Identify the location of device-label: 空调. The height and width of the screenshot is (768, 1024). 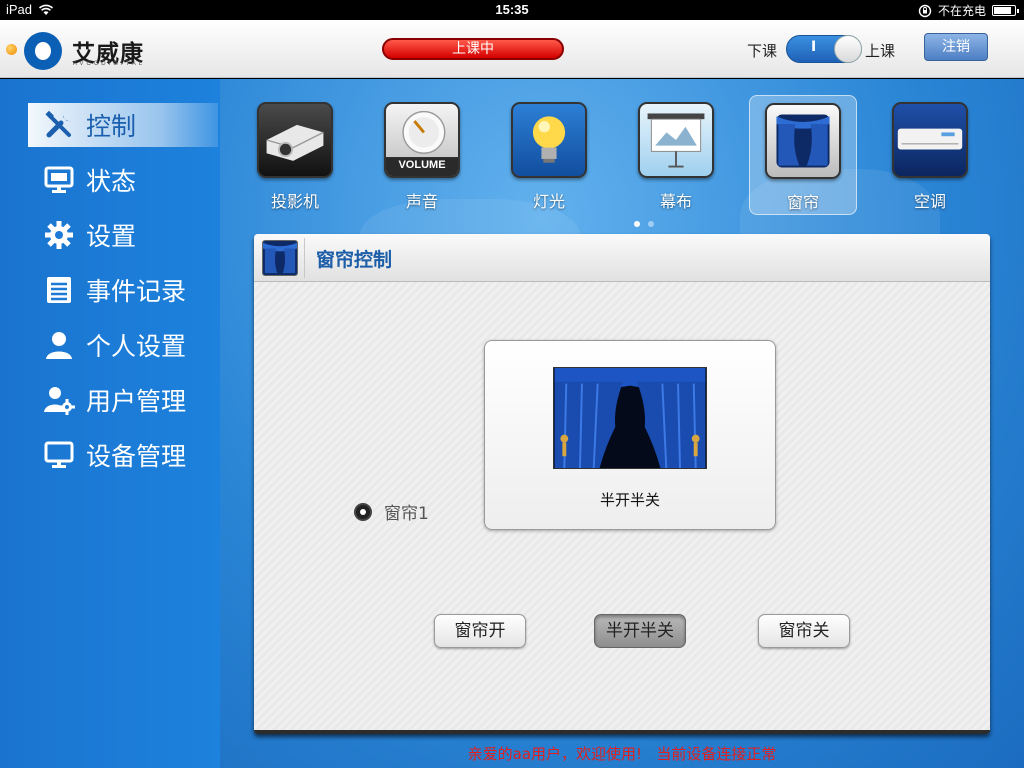
(929, 201).